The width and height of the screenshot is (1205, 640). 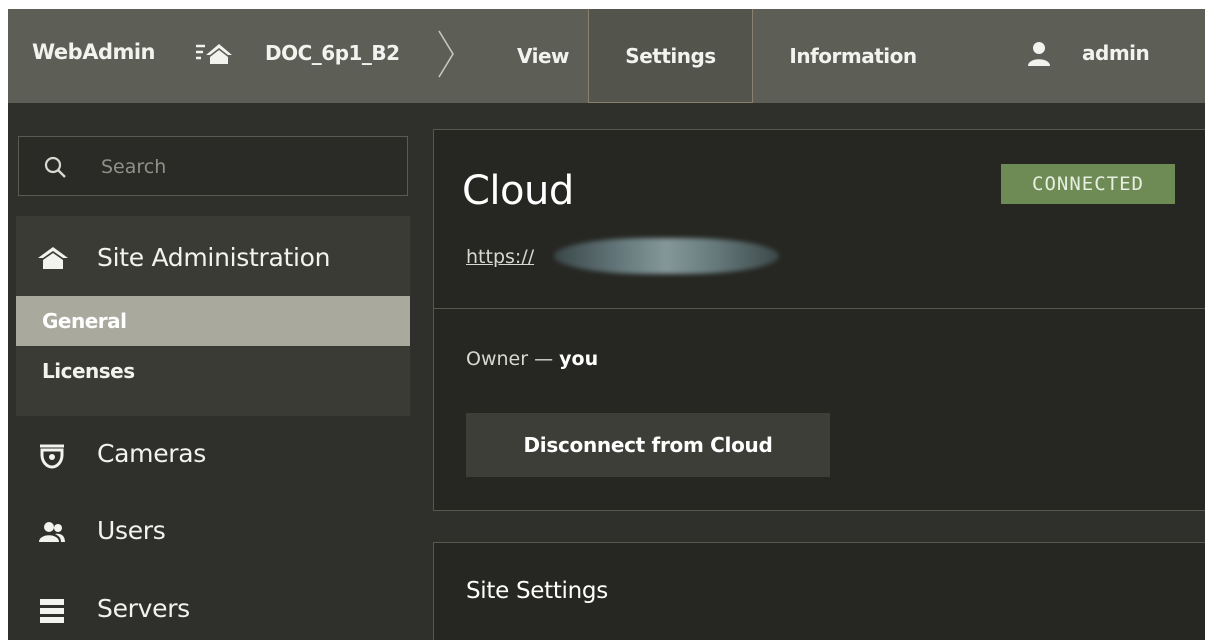 I want to click on status-badge: CONNECTED, so click(x=1088, y=184).